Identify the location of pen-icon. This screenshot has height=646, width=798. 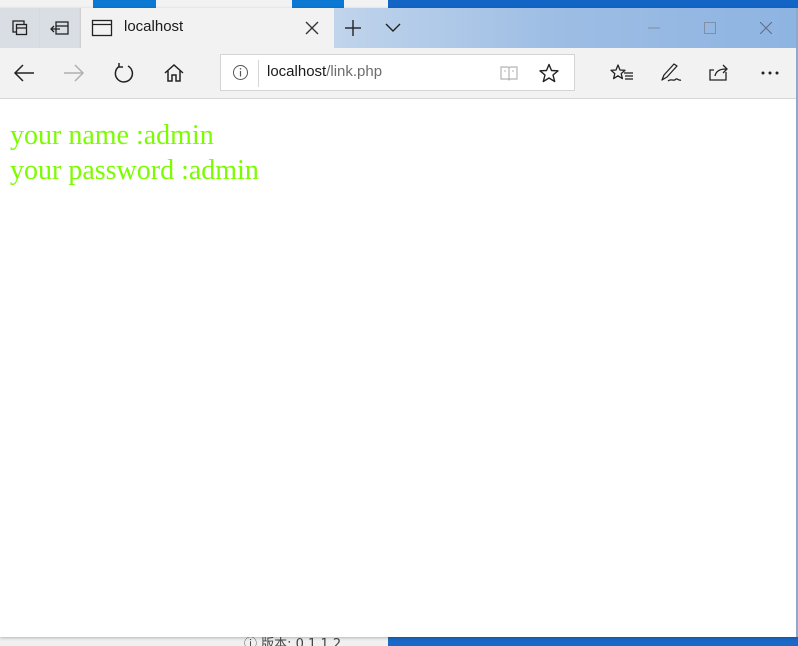
(671, 73).